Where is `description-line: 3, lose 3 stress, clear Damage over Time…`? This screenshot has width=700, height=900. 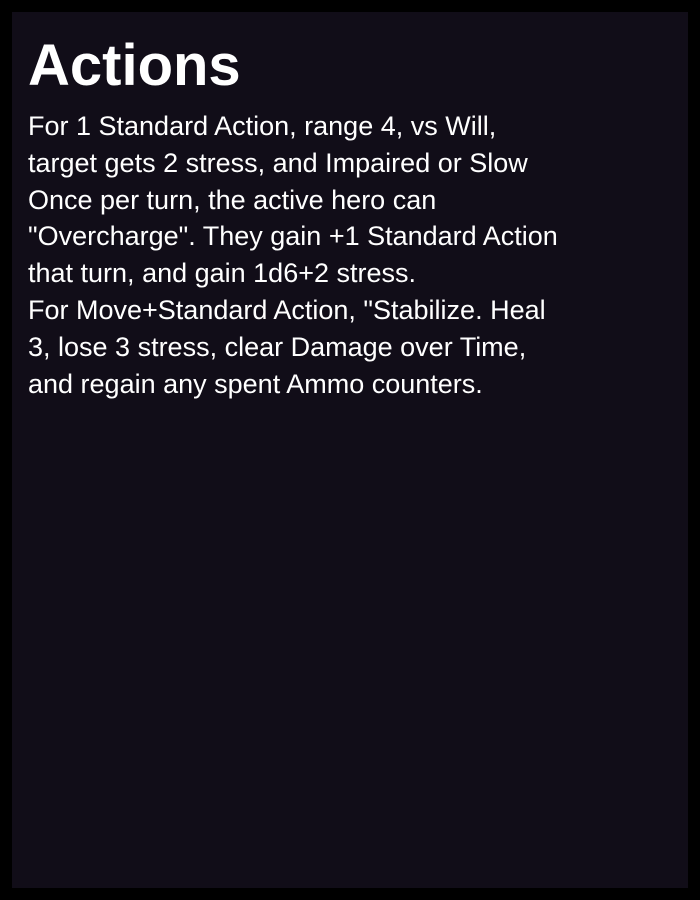
description-line: 3, lose 3 stress, clear Damage over Time… is located at coordinates (277, 346).